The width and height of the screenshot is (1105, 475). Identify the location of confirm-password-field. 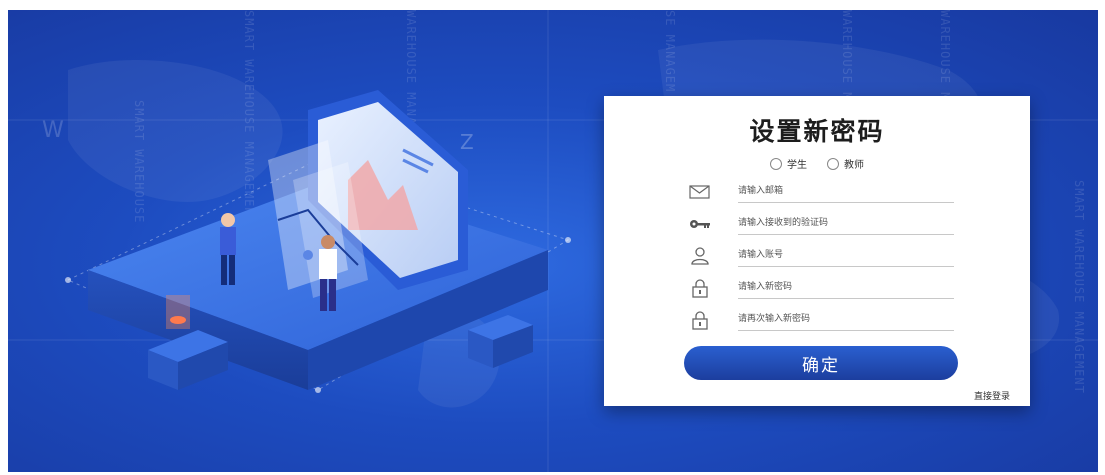
(821, 320).